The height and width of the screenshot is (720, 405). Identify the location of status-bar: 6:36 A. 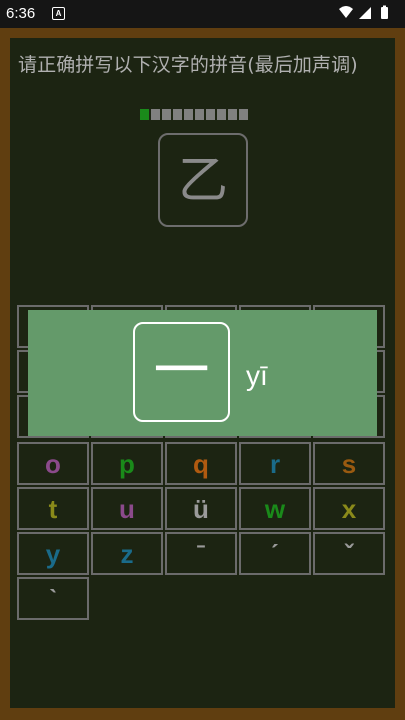
(202, 14).